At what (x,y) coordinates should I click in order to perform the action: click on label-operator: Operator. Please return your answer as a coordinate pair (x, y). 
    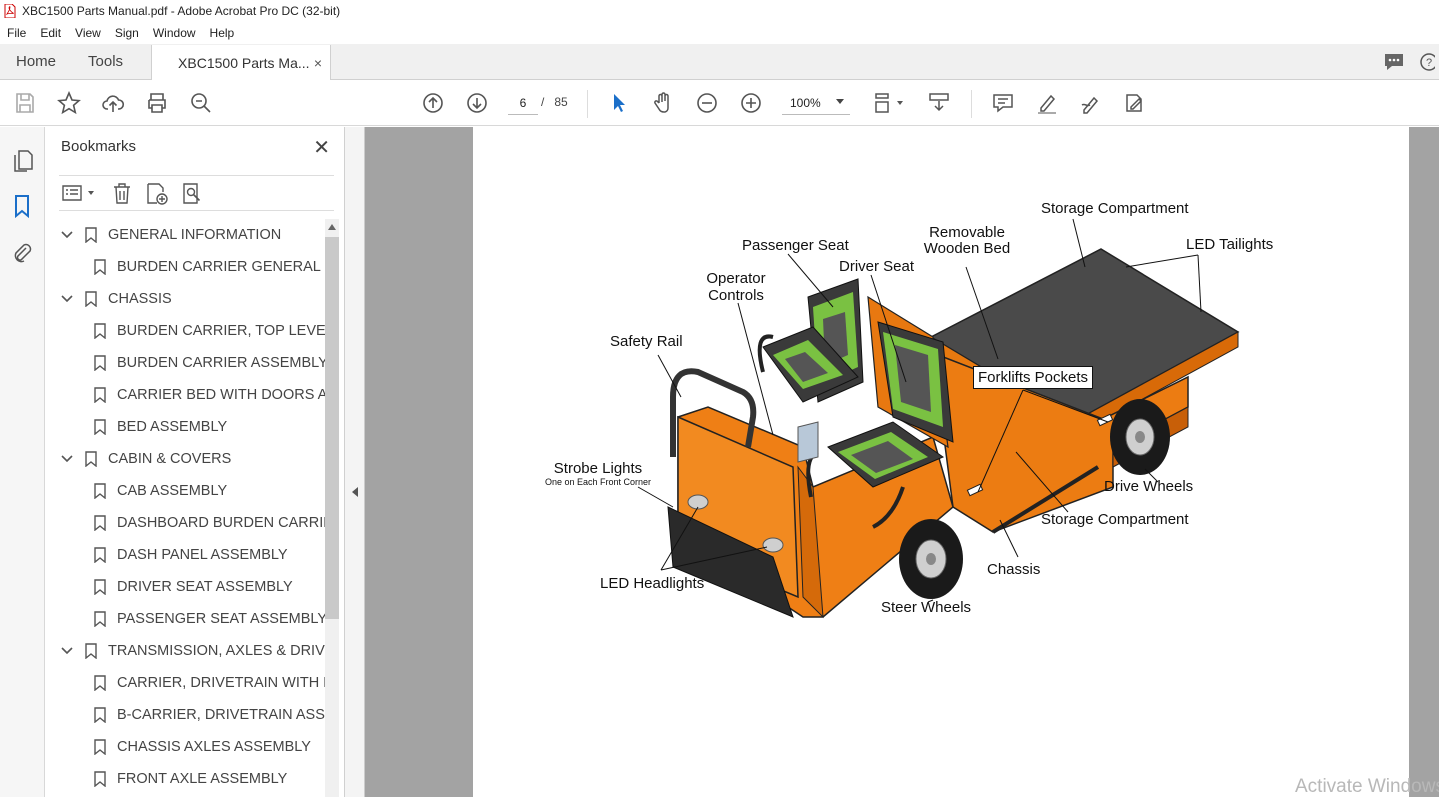
    Looking at the image, I should click on (736, 278).